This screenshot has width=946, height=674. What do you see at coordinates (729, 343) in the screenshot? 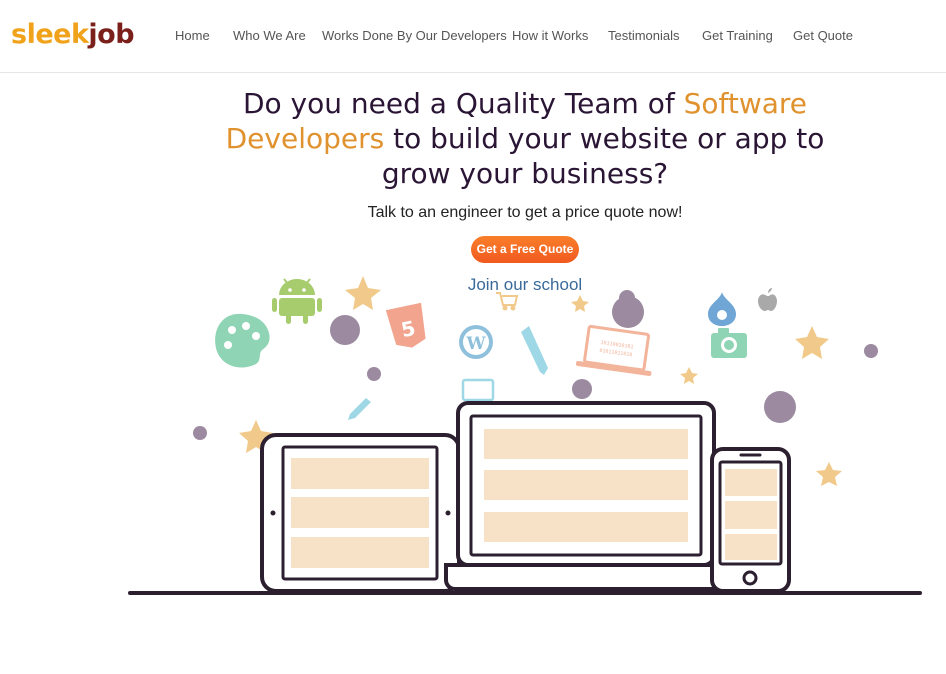
I see `camera-icon` at bounding box center [729, 343].